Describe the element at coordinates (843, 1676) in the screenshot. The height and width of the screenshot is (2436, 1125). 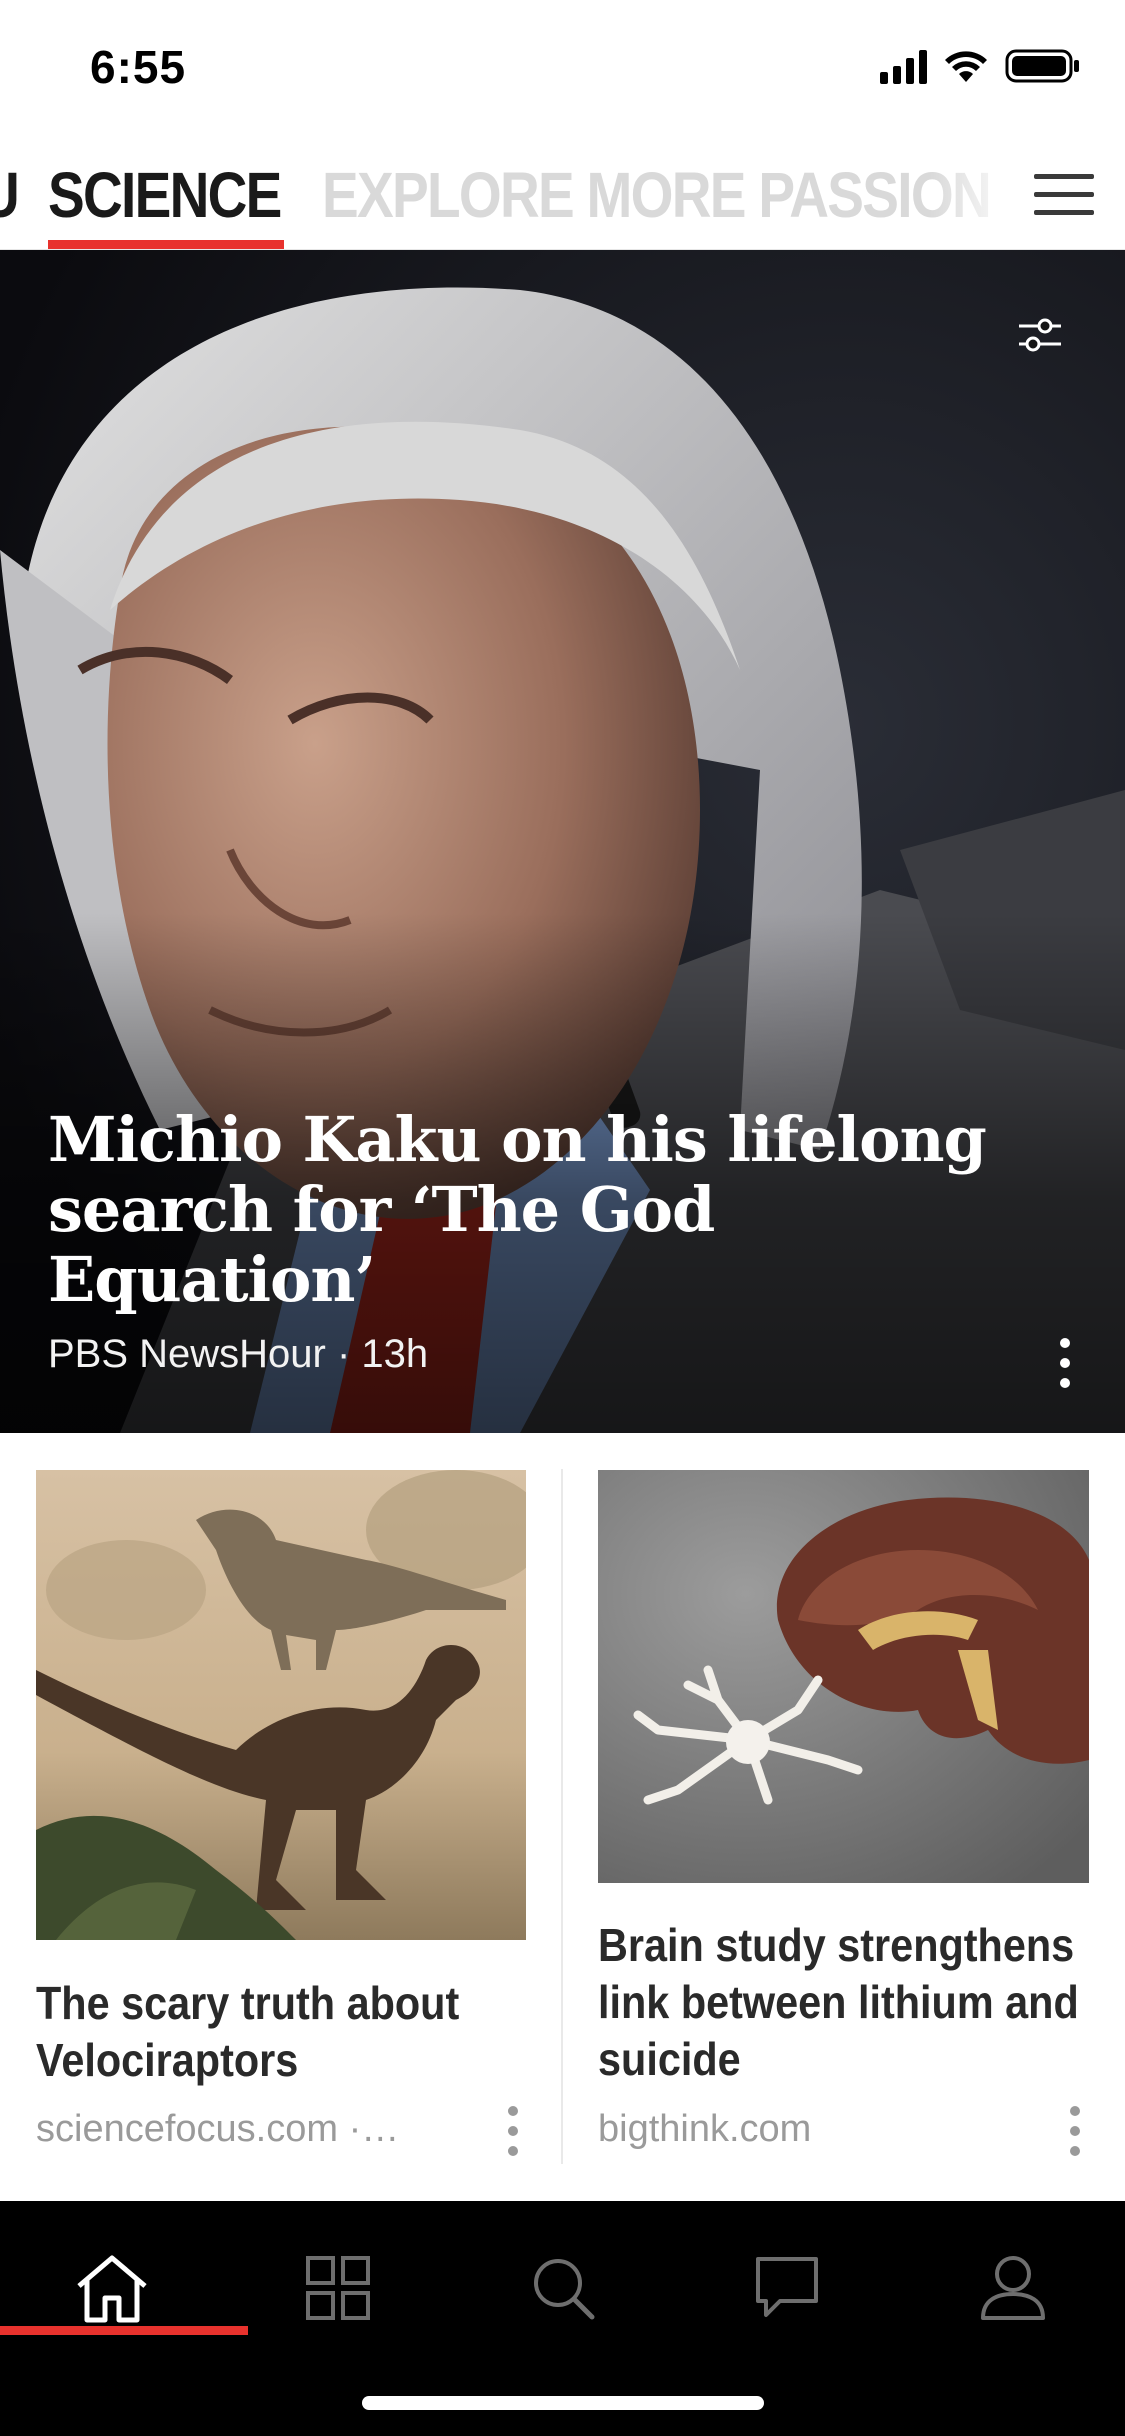
I see `brain-model-image` at that location.